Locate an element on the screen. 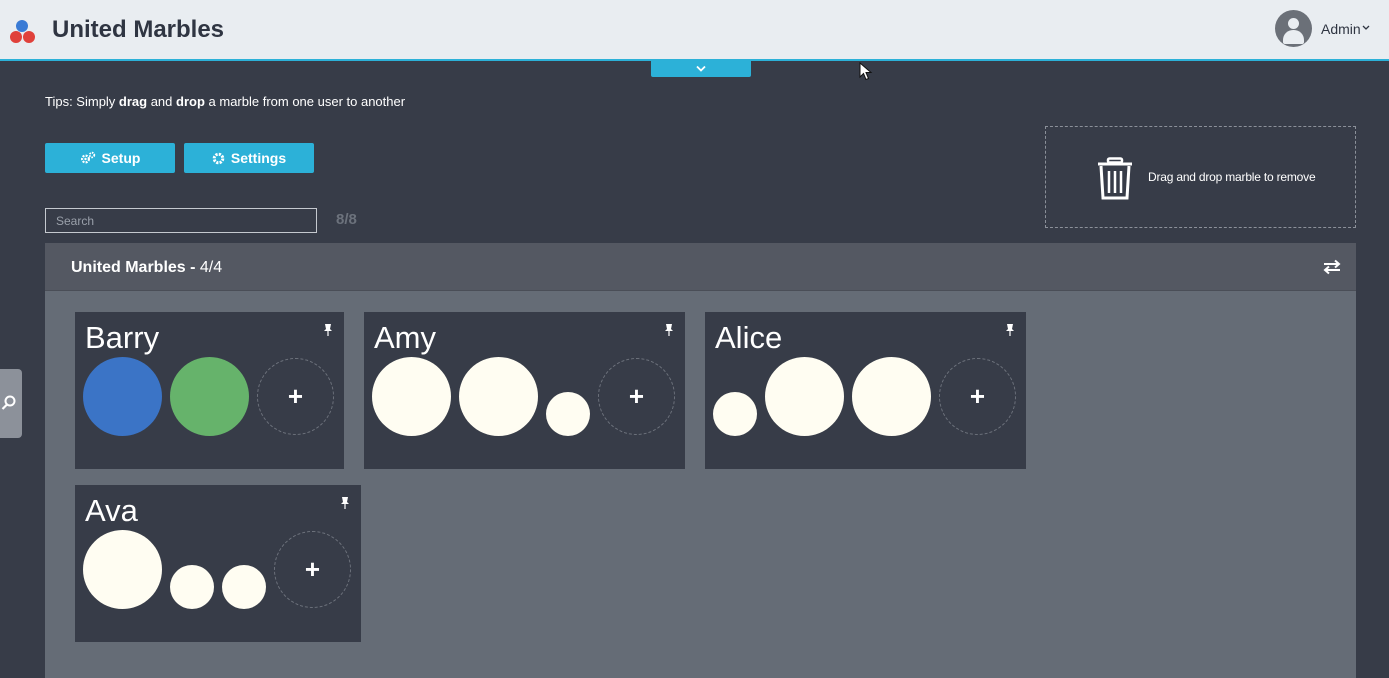  company-panel-header: United Marbles - 4/4 is located at coordinates (700, 267).